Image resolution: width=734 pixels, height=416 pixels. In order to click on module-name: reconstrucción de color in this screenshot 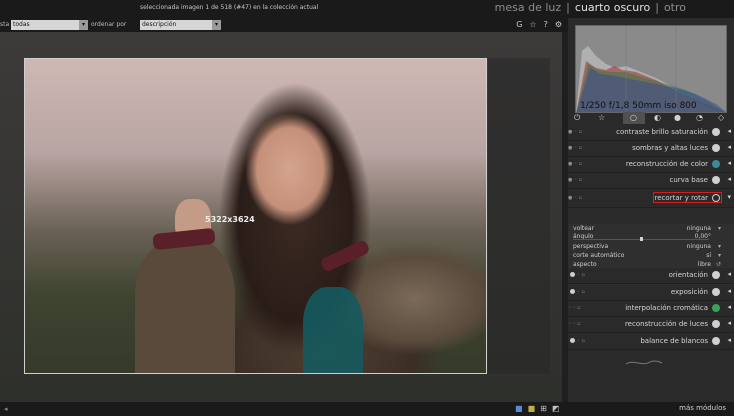, I will do `click(666, 164)`.